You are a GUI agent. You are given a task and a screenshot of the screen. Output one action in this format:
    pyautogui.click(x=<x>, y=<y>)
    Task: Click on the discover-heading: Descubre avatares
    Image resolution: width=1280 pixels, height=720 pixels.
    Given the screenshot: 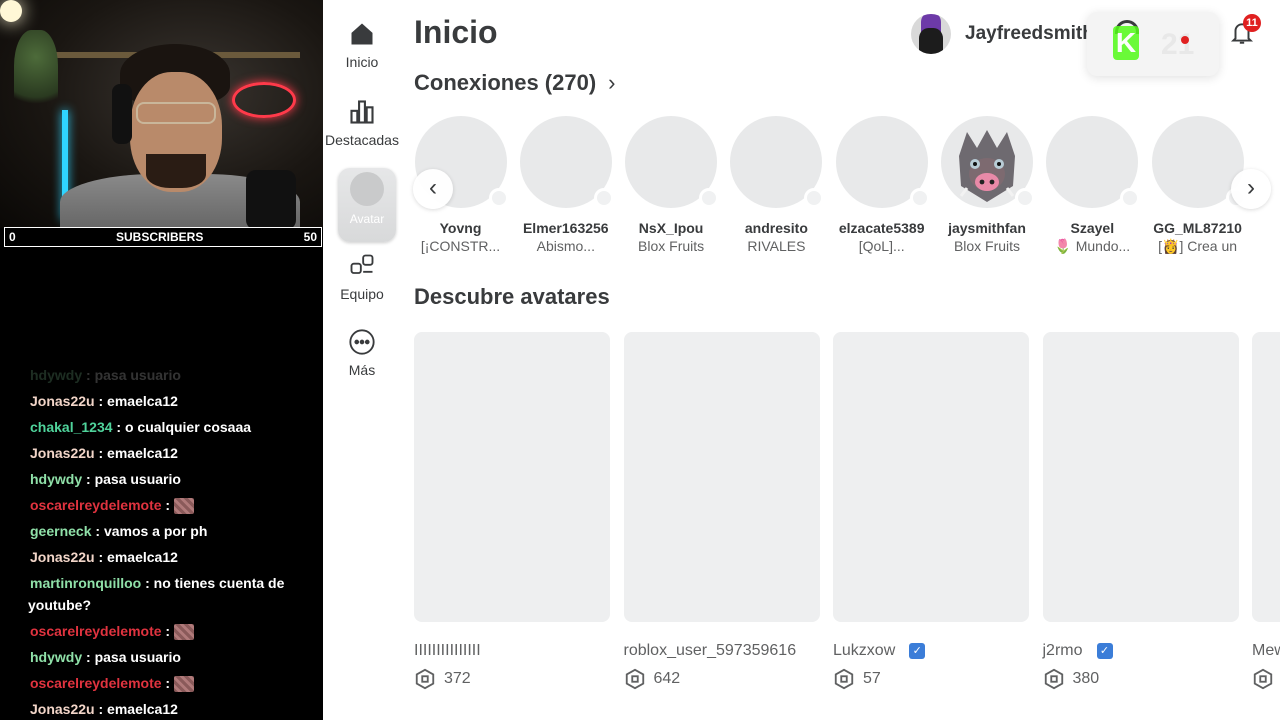 What is the action you would take?
    pyautogui.click(x=512, y=296)
    